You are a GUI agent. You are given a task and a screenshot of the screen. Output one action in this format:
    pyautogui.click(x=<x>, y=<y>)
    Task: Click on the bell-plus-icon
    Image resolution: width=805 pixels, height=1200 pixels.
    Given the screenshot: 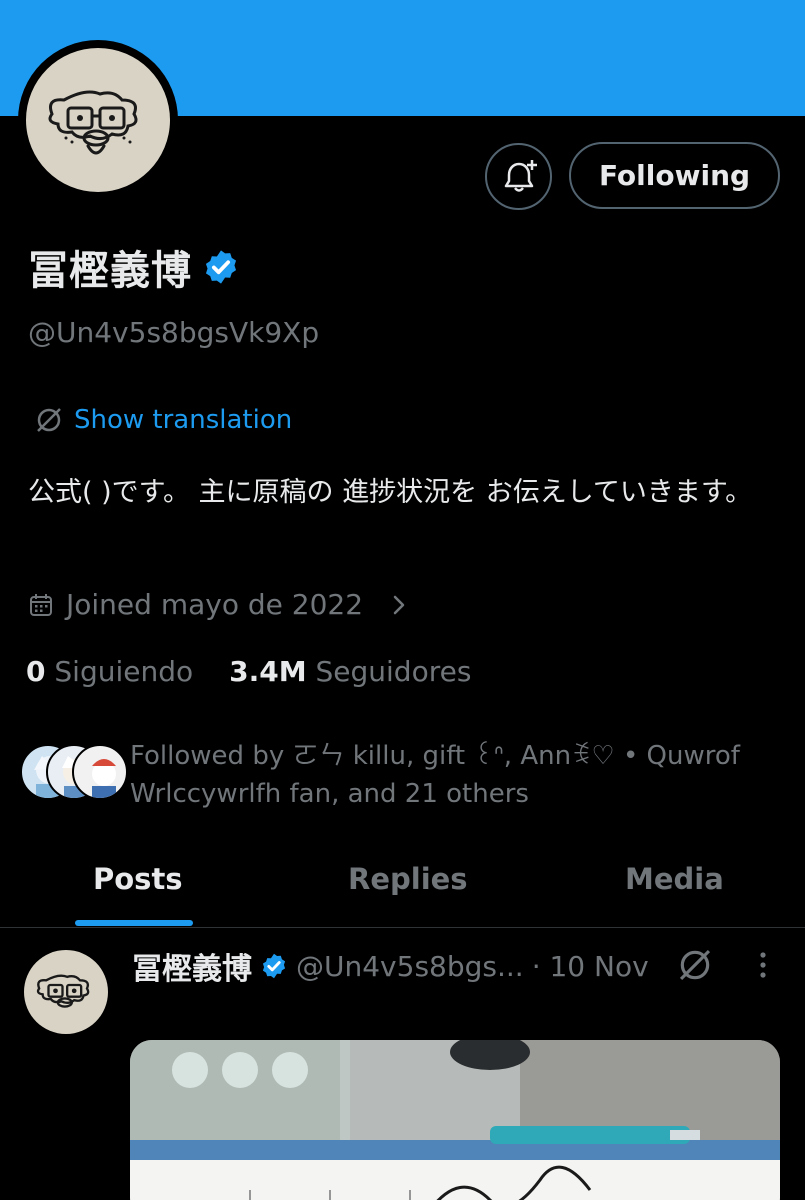 What is the action you would take?
    pyautogui.click(x=520, y=175)
    